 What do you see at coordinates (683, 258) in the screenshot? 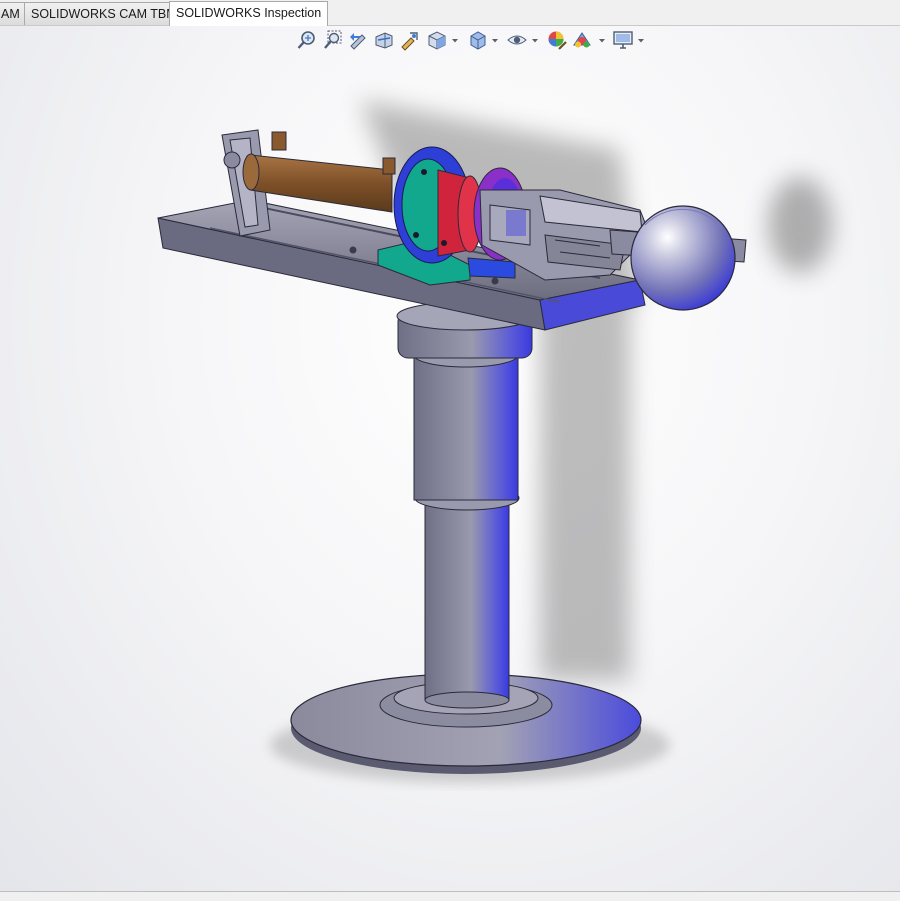
I see `ball-end` at bounding box center [683, 258].